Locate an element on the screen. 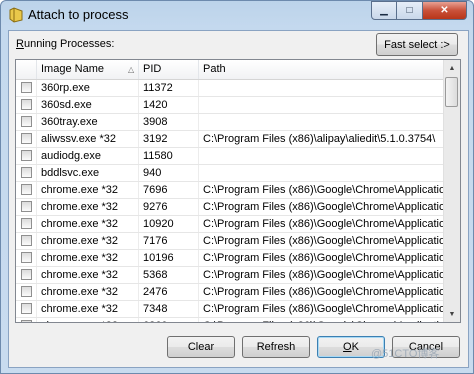 This screenshot has height=374, width=474. title-bar: Attach to process ▁ □ ✕ is located at coordinates (237, 15).